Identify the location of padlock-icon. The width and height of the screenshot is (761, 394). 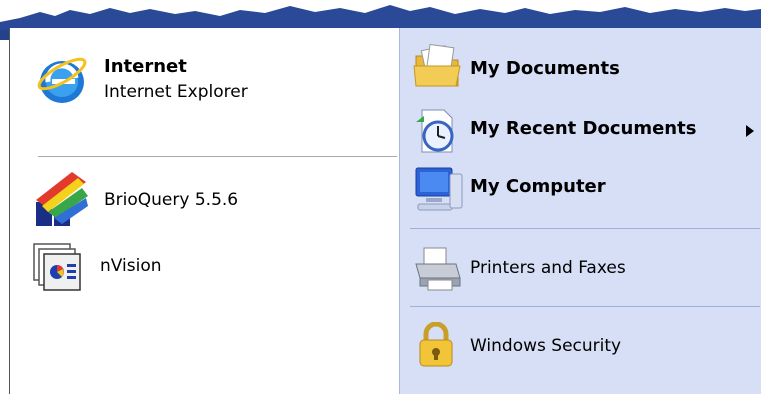
(436, 346).